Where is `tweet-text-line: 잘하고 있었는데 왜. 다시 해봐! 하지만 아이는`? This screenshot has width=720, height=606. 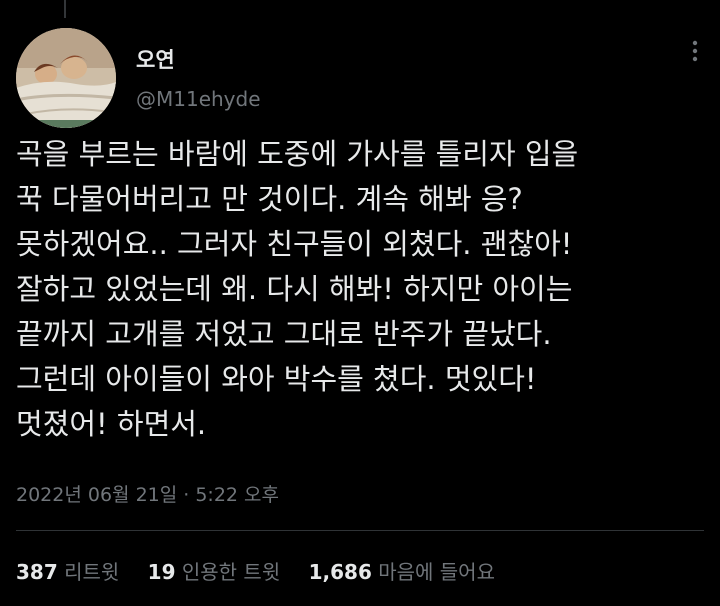 tweet-text-line: 잘하고 있었는데 왜. 다시 해봐! 하지만 아이는 is located at coordinates (294, 289).